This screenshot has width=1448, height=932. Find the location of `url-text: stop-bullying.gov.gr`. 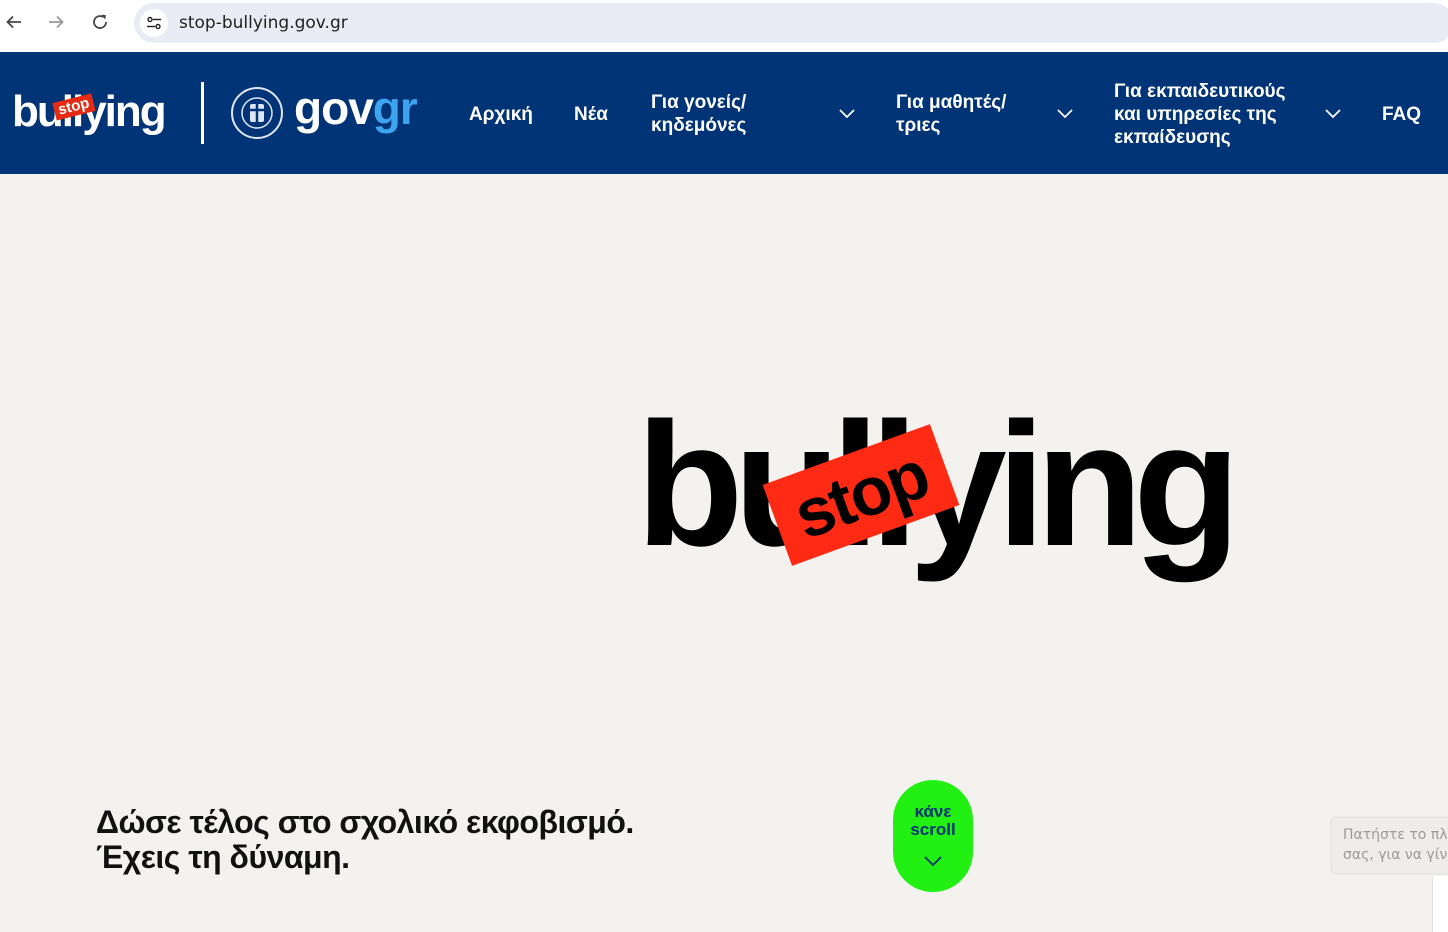

url-text: stop-bullying.gov.gr is located at coordinates (263, 23).